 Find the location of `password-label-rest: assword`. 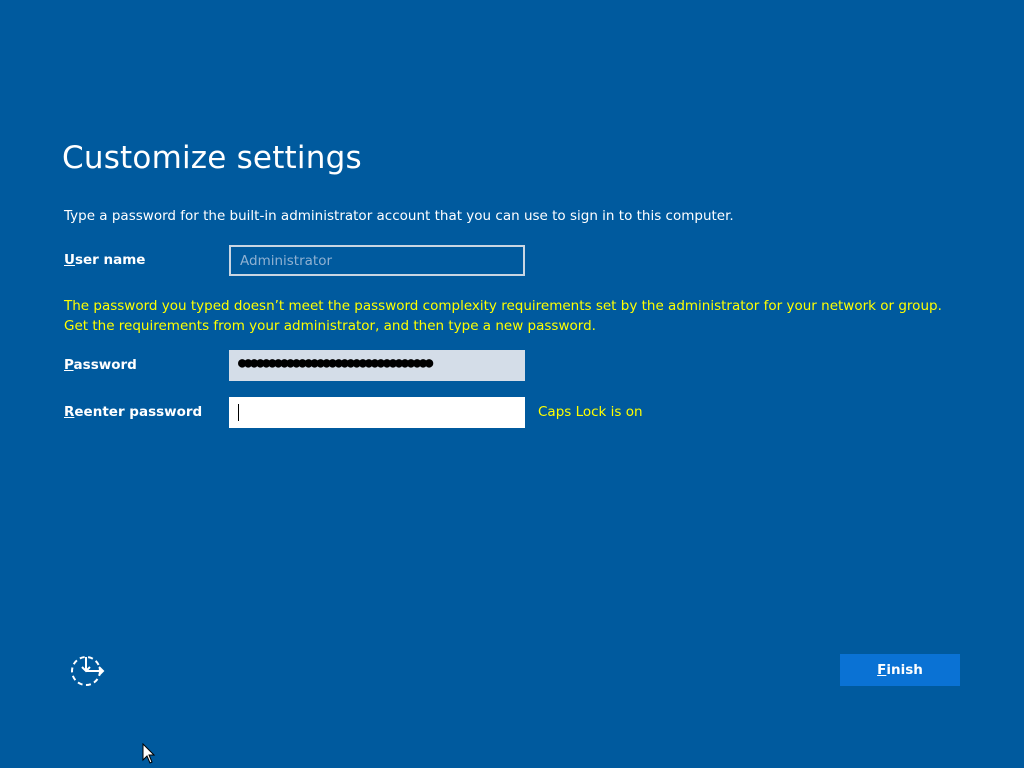

password-label-rest: assword is located at coordinates (105, 365).